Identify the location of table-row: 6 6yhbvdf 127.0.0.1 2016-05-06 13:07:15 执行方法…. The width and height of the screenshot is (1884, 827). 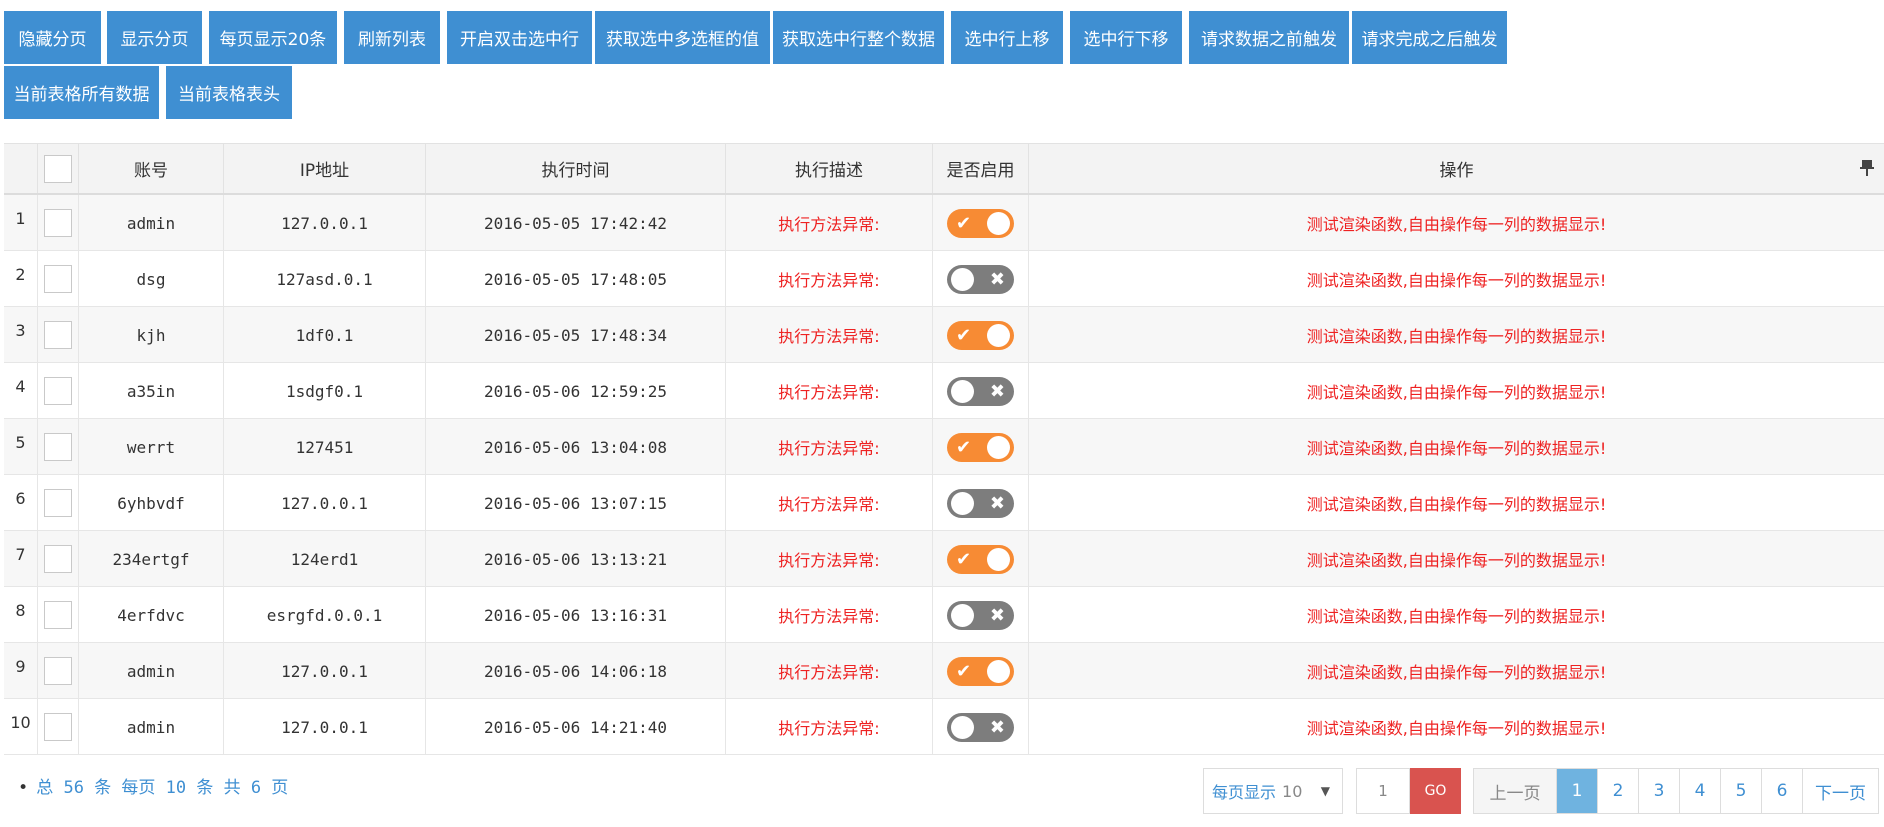
(944, 503).